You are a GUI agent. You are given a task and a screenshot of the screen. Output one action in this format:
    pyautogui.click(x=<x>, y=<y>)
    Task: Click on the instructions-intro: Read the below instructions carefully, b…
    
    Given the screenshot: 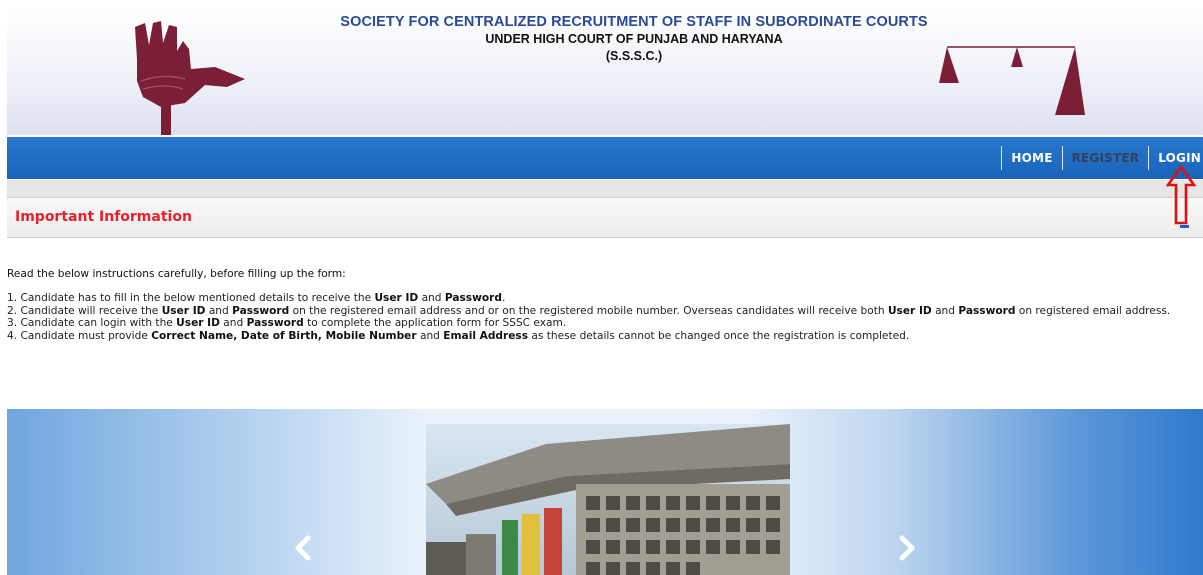 What is the action you would take?
    pyautogui.click(x=176, y=274)
    